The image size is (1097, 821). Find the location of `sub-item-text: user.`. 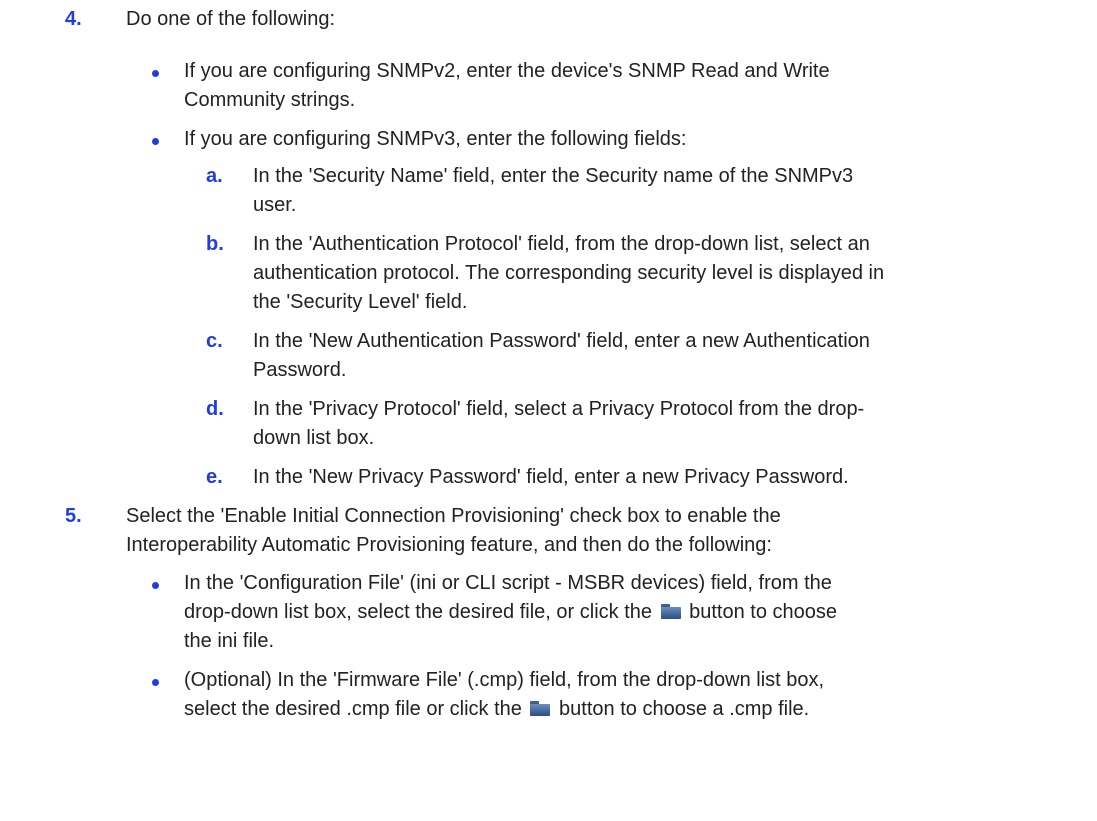

sub-item-text: user. is located at coordinates (275, 205).